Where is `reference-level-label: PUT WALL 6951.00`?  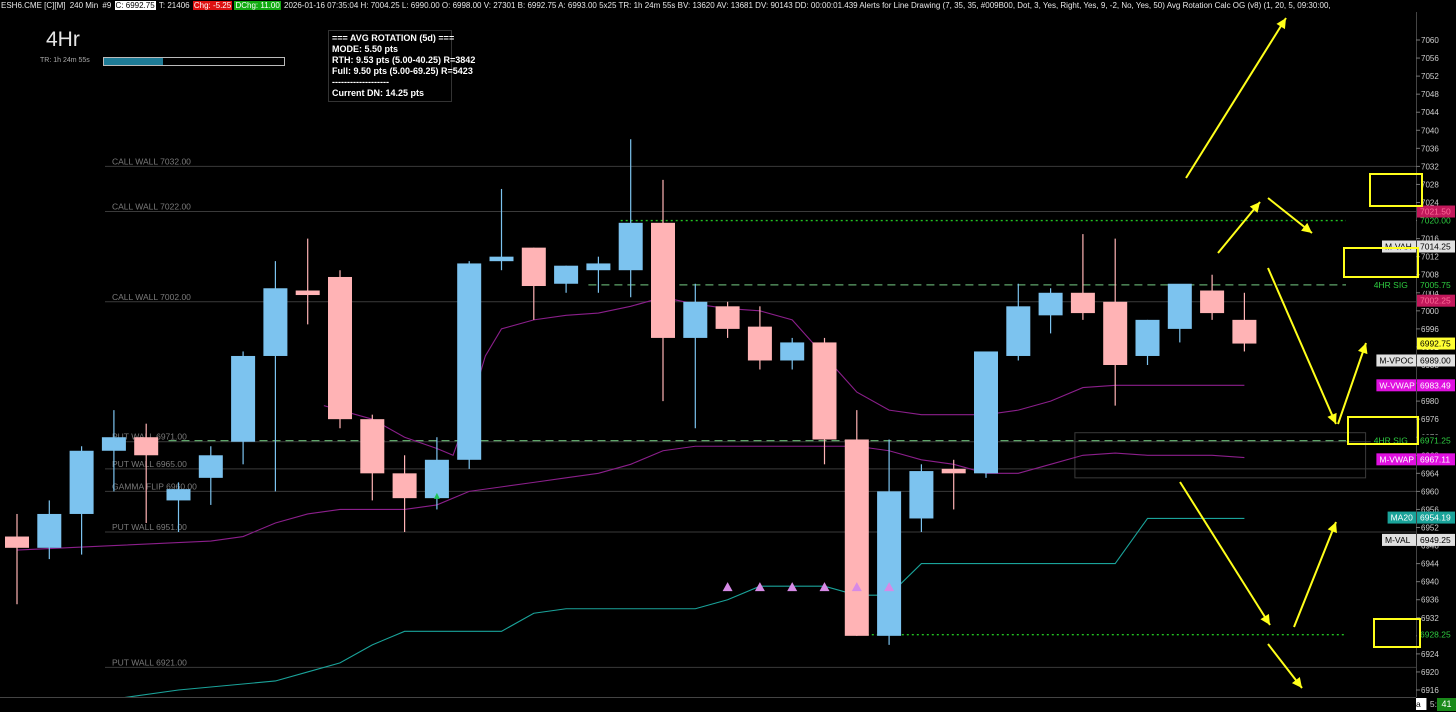 reference-level-label: PUT WALL 6951.00 is located at coordinates (149, 527).